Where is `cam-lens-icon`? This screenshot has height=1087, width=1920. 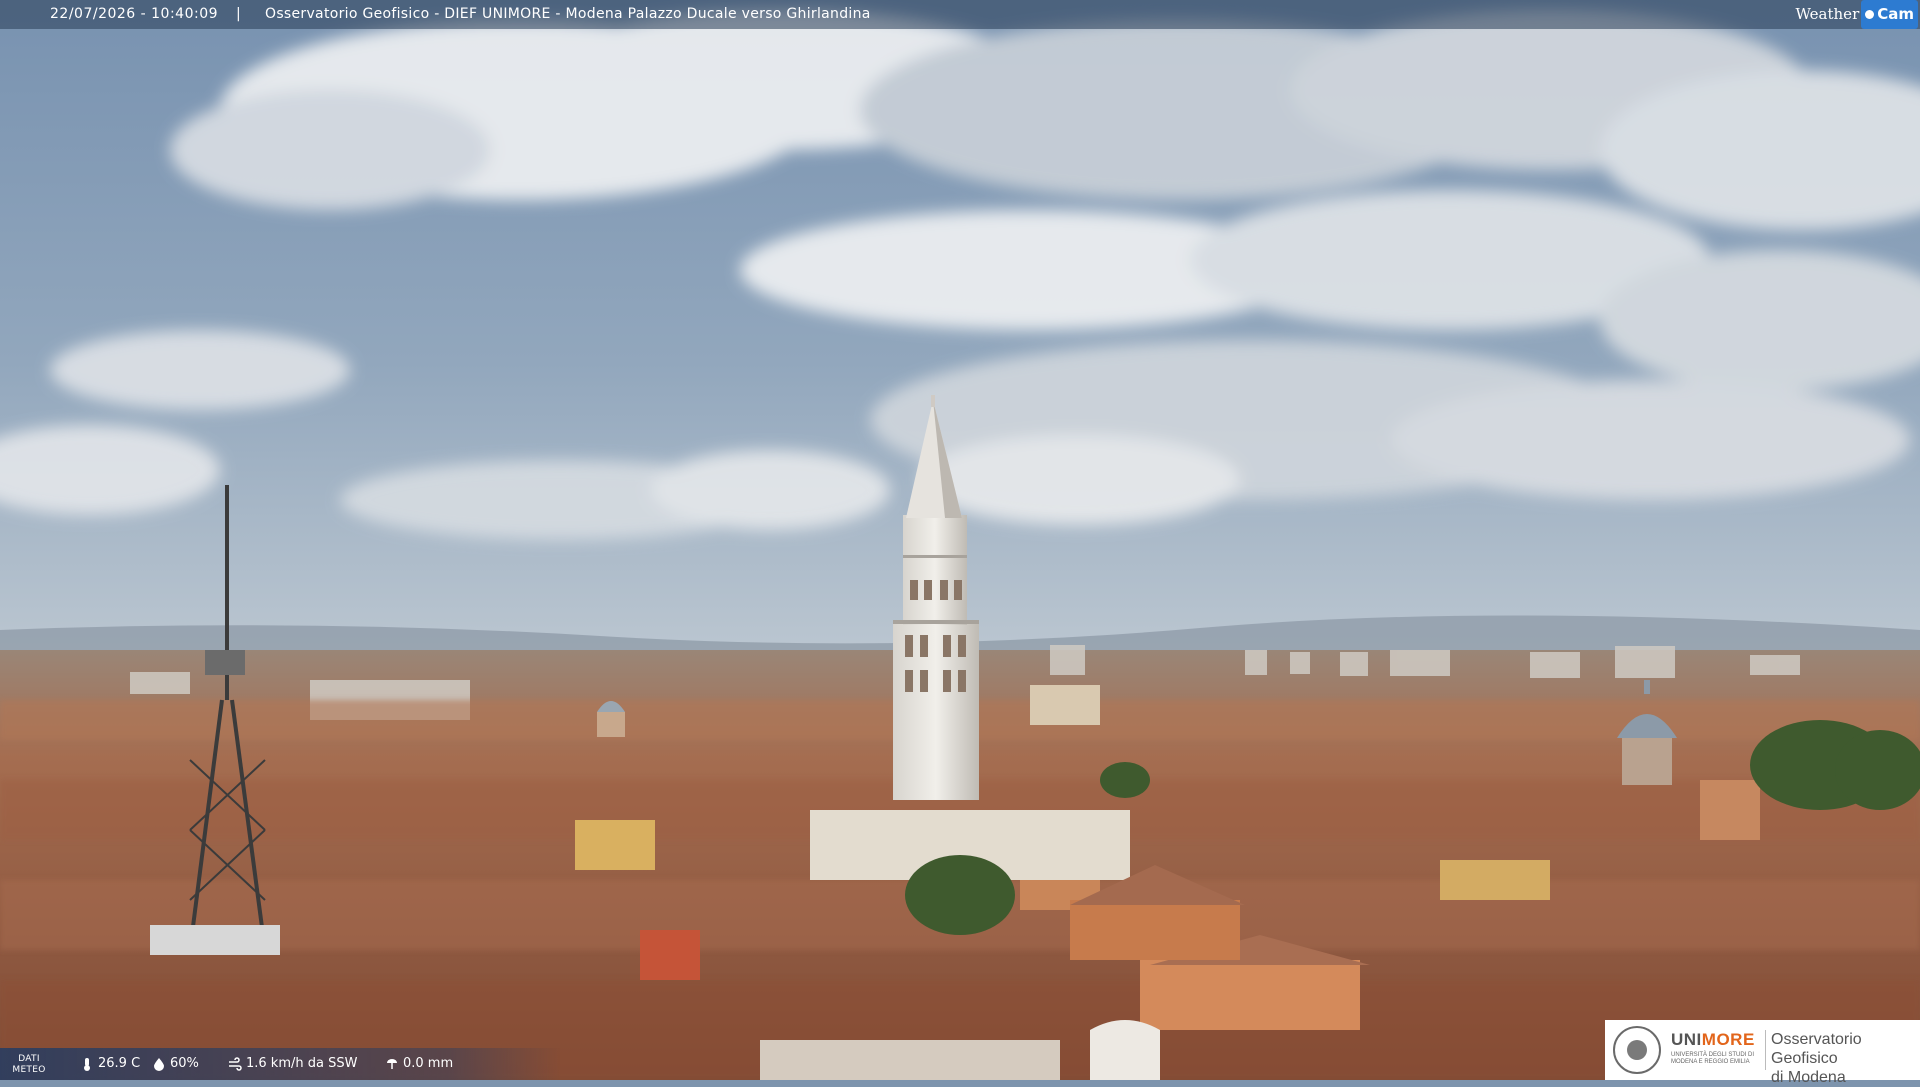 cam-lens-icon is located at coordinates (1870, 14).